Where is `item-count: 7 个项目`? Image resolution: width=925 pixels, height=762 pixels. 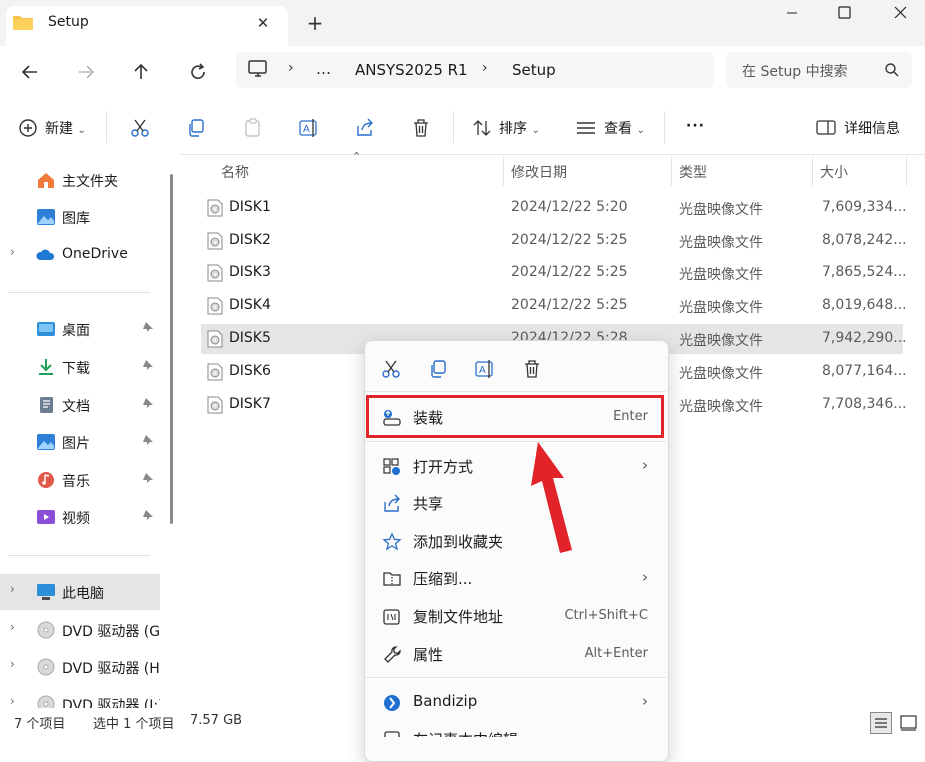 item-count: 7 个项目 is located at coordinates (40, 724).